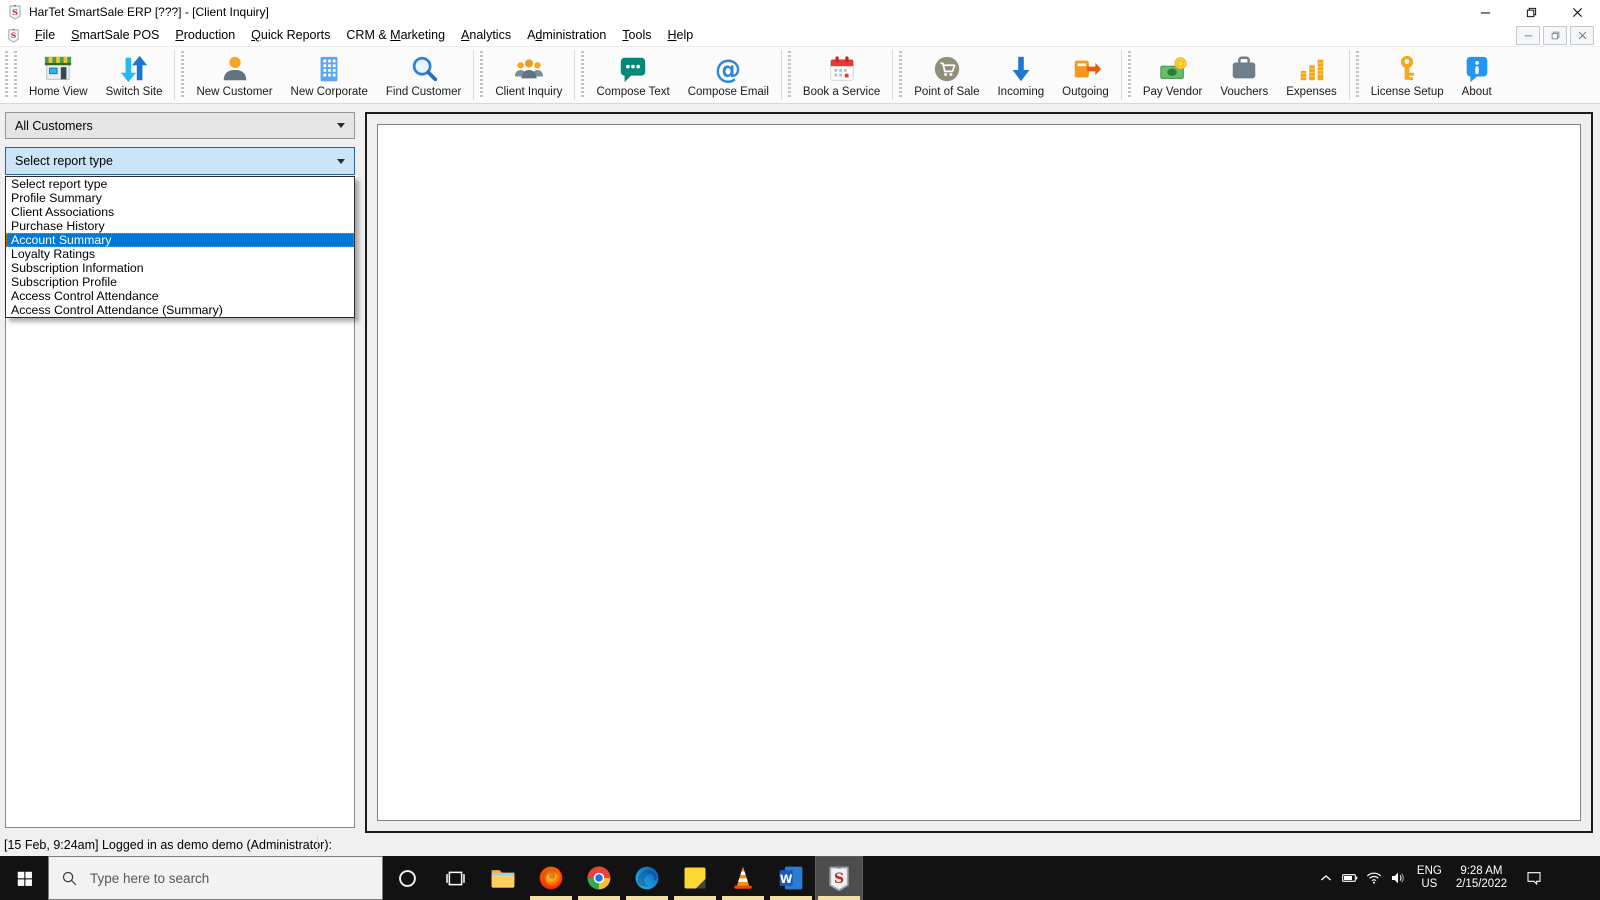 The width and height of the screenshot is (1600, 900). I want to click on toolbar-separator, so click(474, 75).